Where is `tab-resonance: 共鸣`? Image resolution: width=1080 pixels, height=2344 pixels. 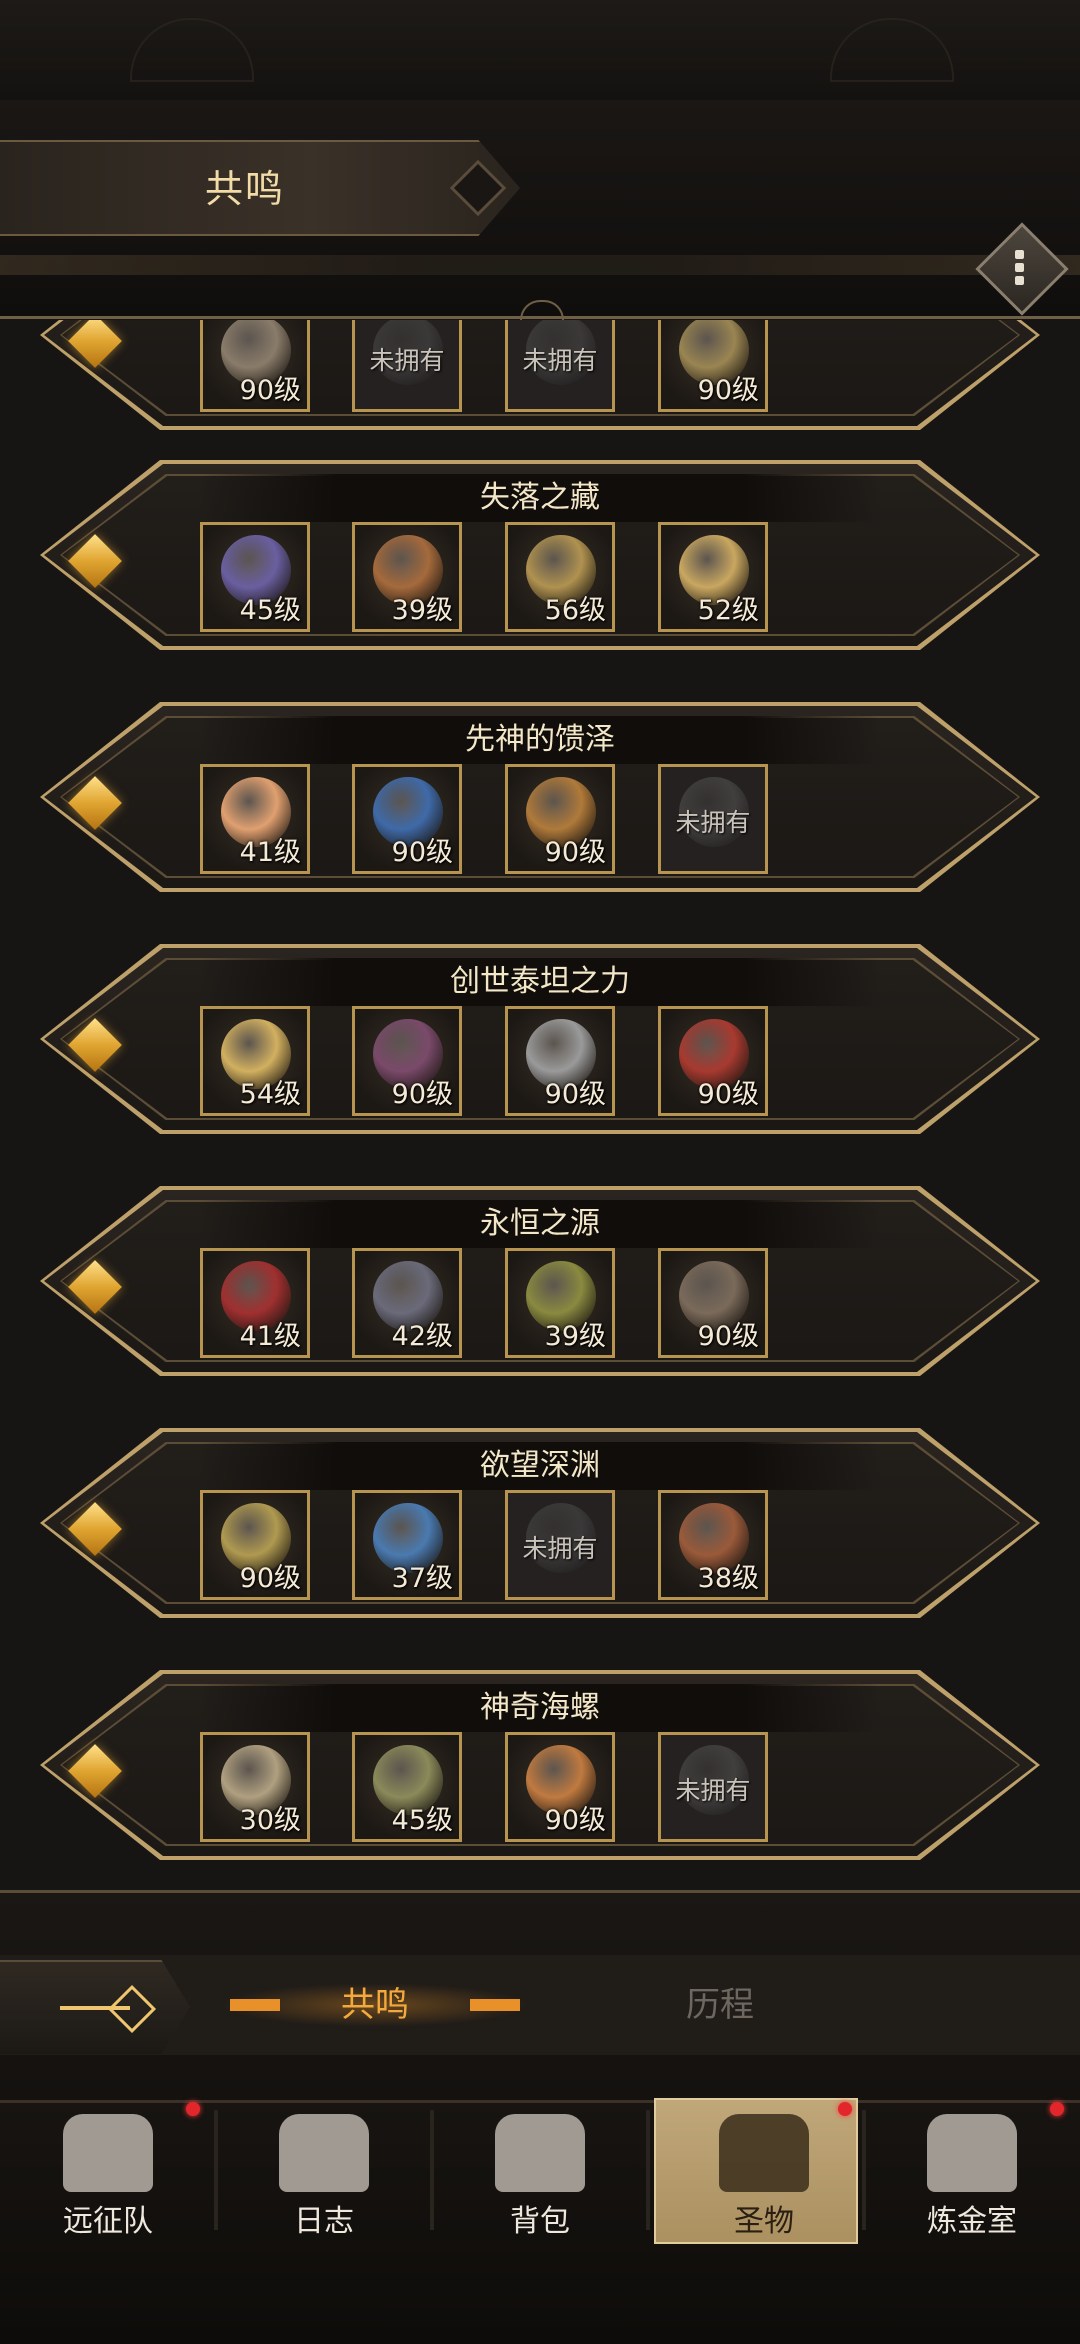
tab-resonance: 共鸣 is located at coordinates (375, 2005).